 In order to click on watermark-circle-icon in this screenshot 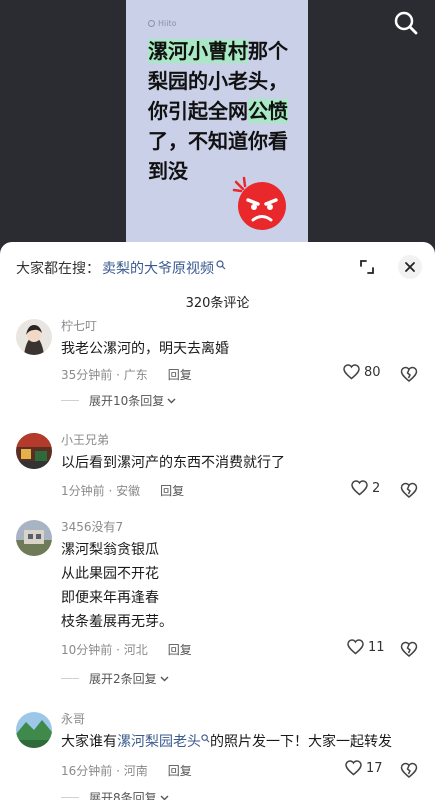, I will do `click(151, 23)`.